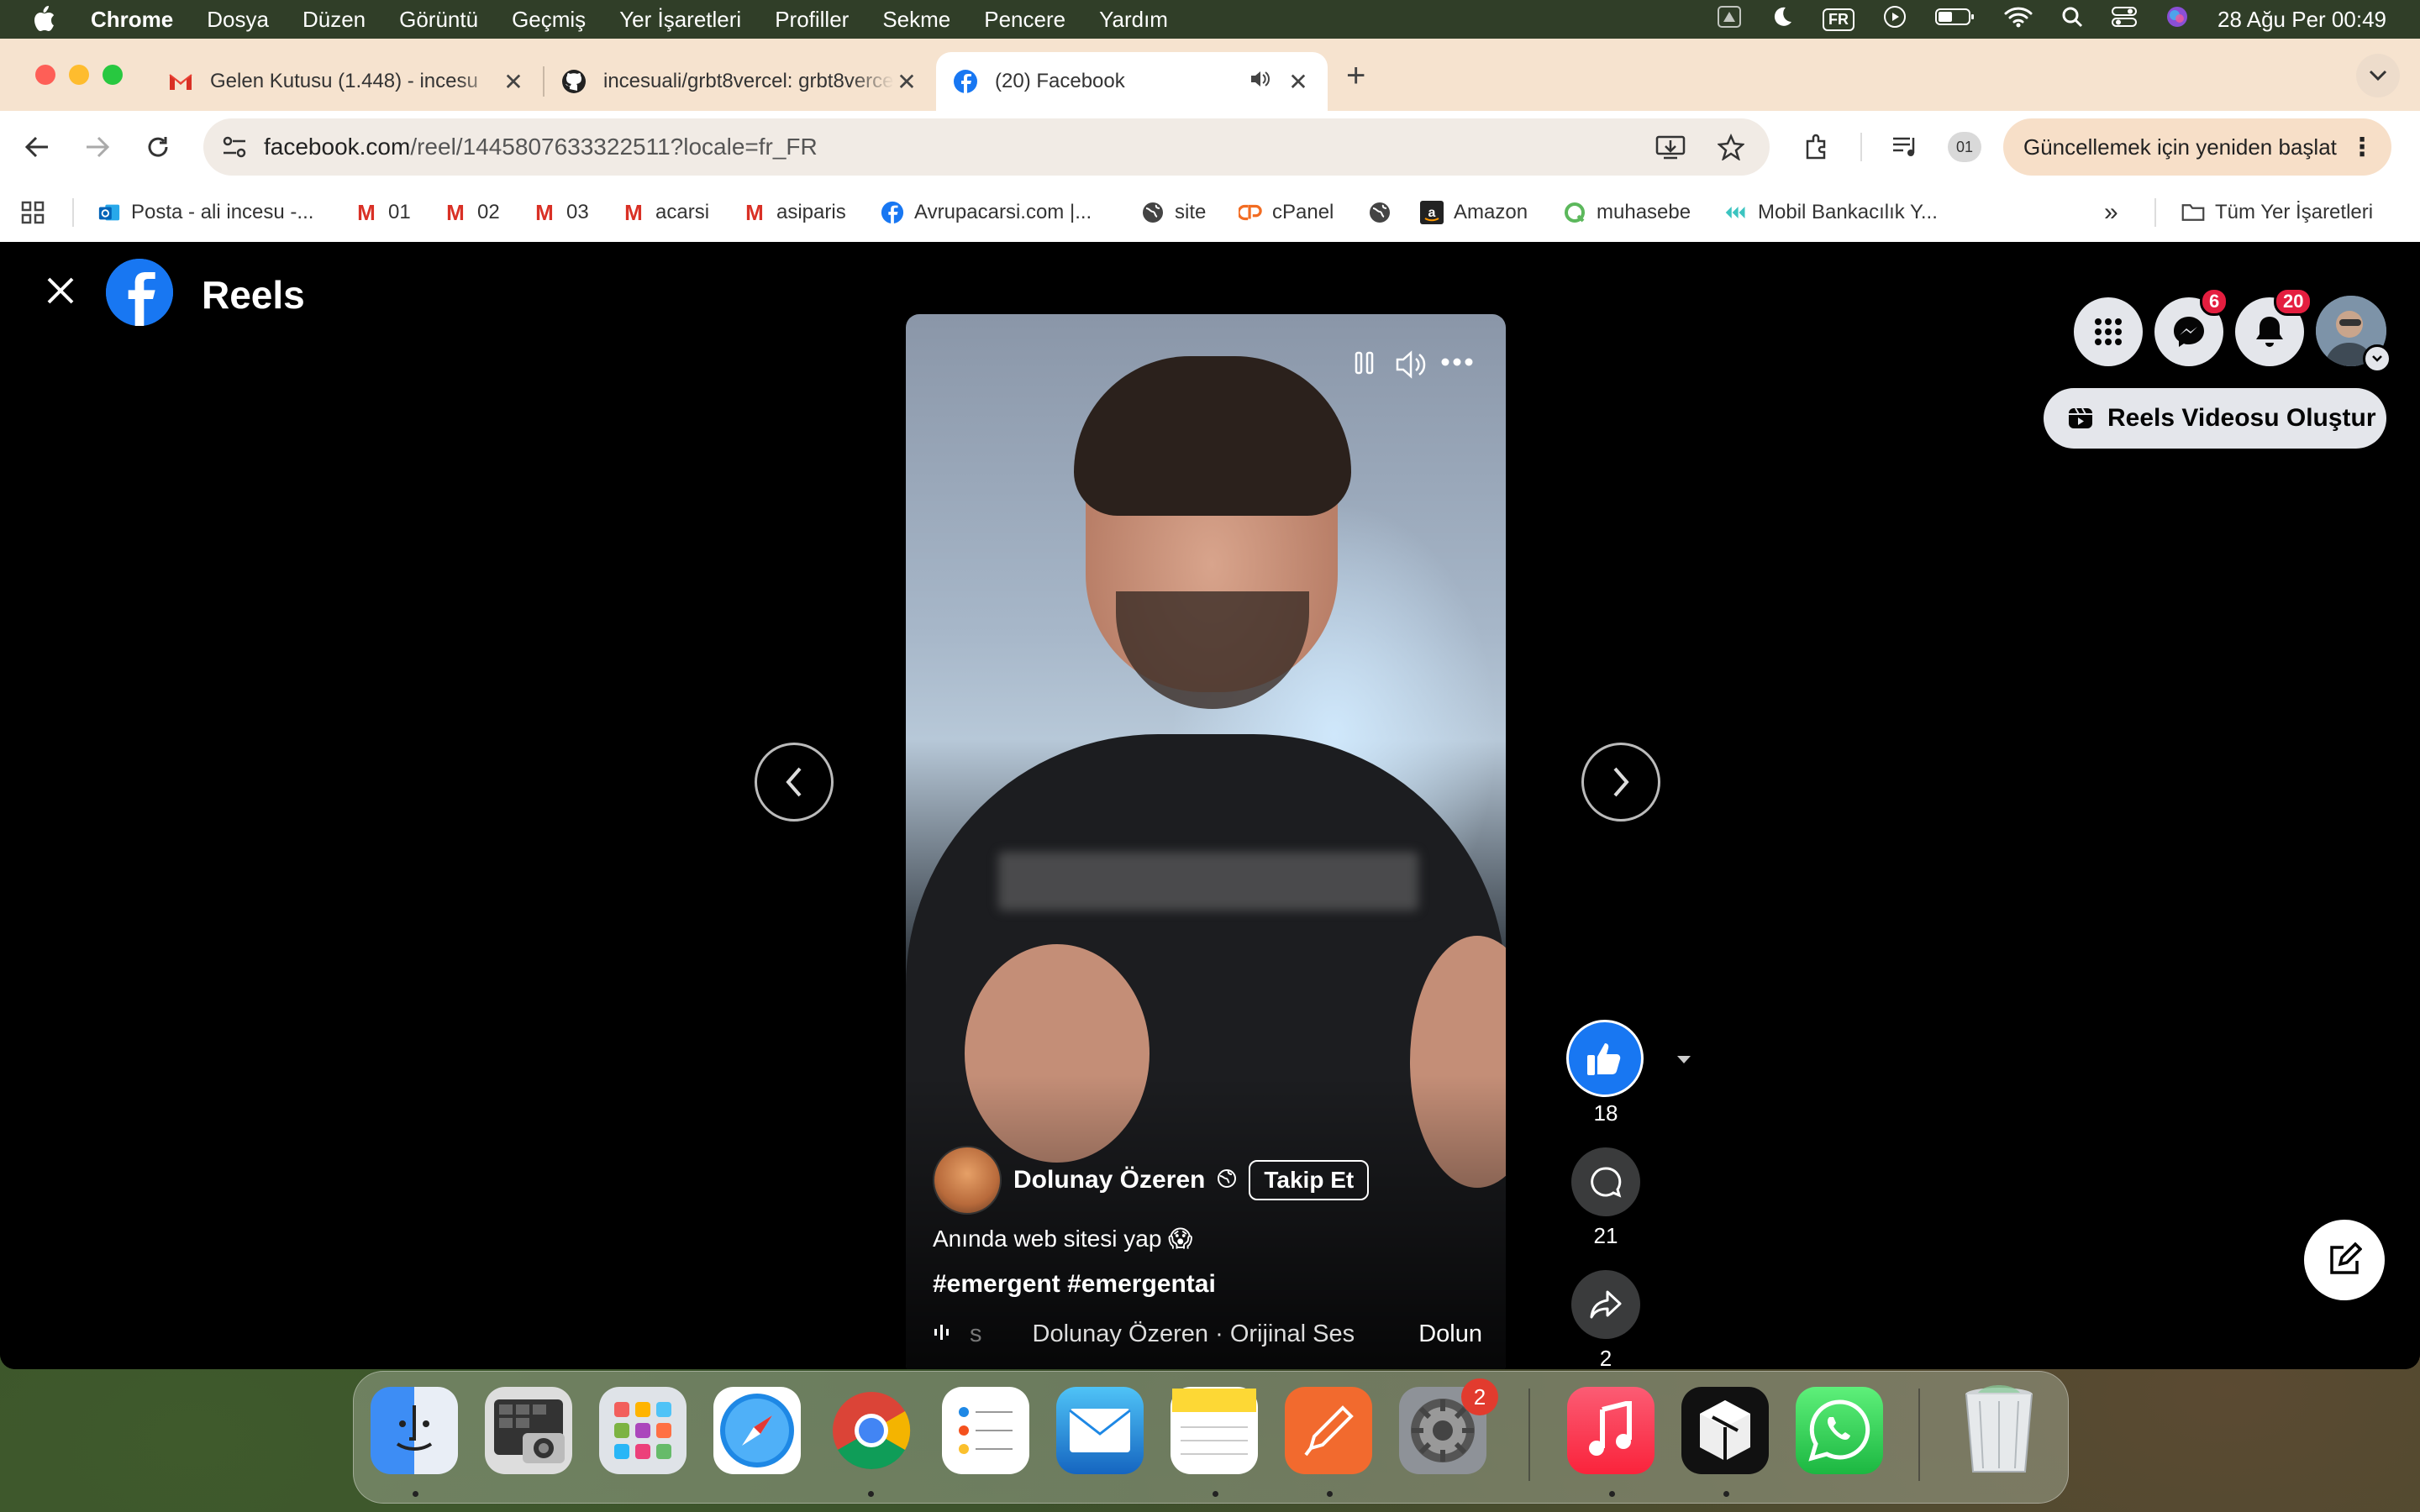 This screenshot has width=2420, height=1512. What do you see at coordinates (132, 20) in the screenshot?
I see `menu-app-name: Chrome` at bounding box center [132, 20].